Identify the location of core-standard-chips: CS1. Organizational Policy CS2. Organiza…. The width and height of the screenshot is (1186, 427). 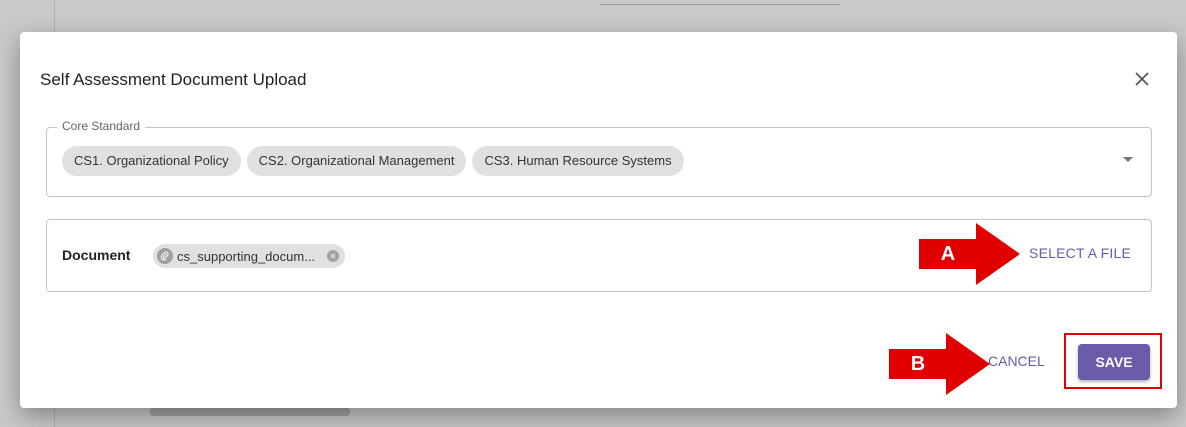
(373, 161).